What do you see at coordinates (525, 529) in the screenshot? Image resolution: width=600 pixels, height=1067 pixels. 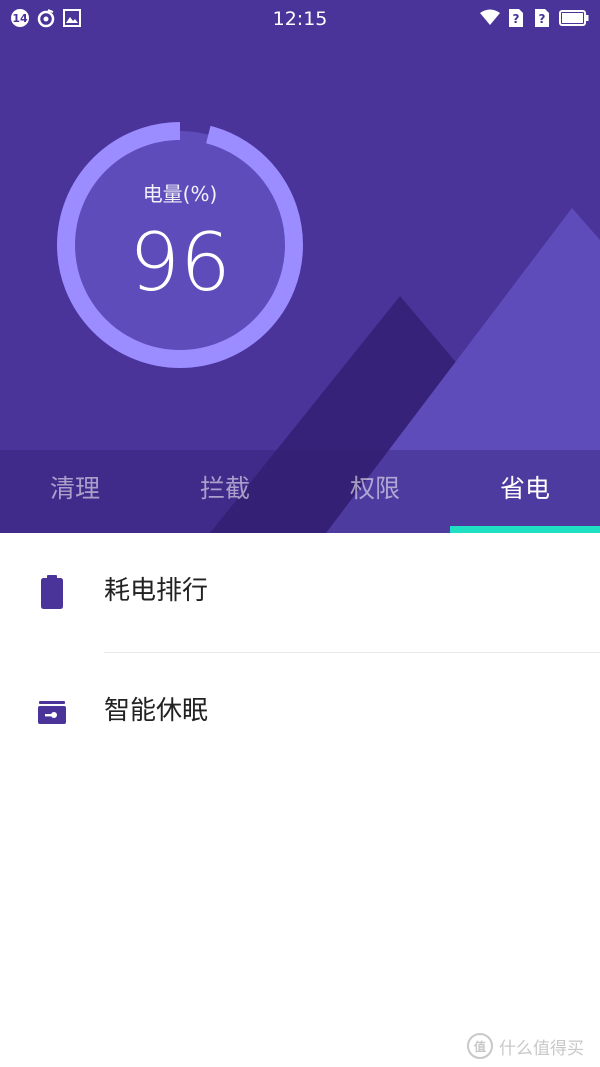 I see `active-tab-indicator` at bounding box center [525, 529].